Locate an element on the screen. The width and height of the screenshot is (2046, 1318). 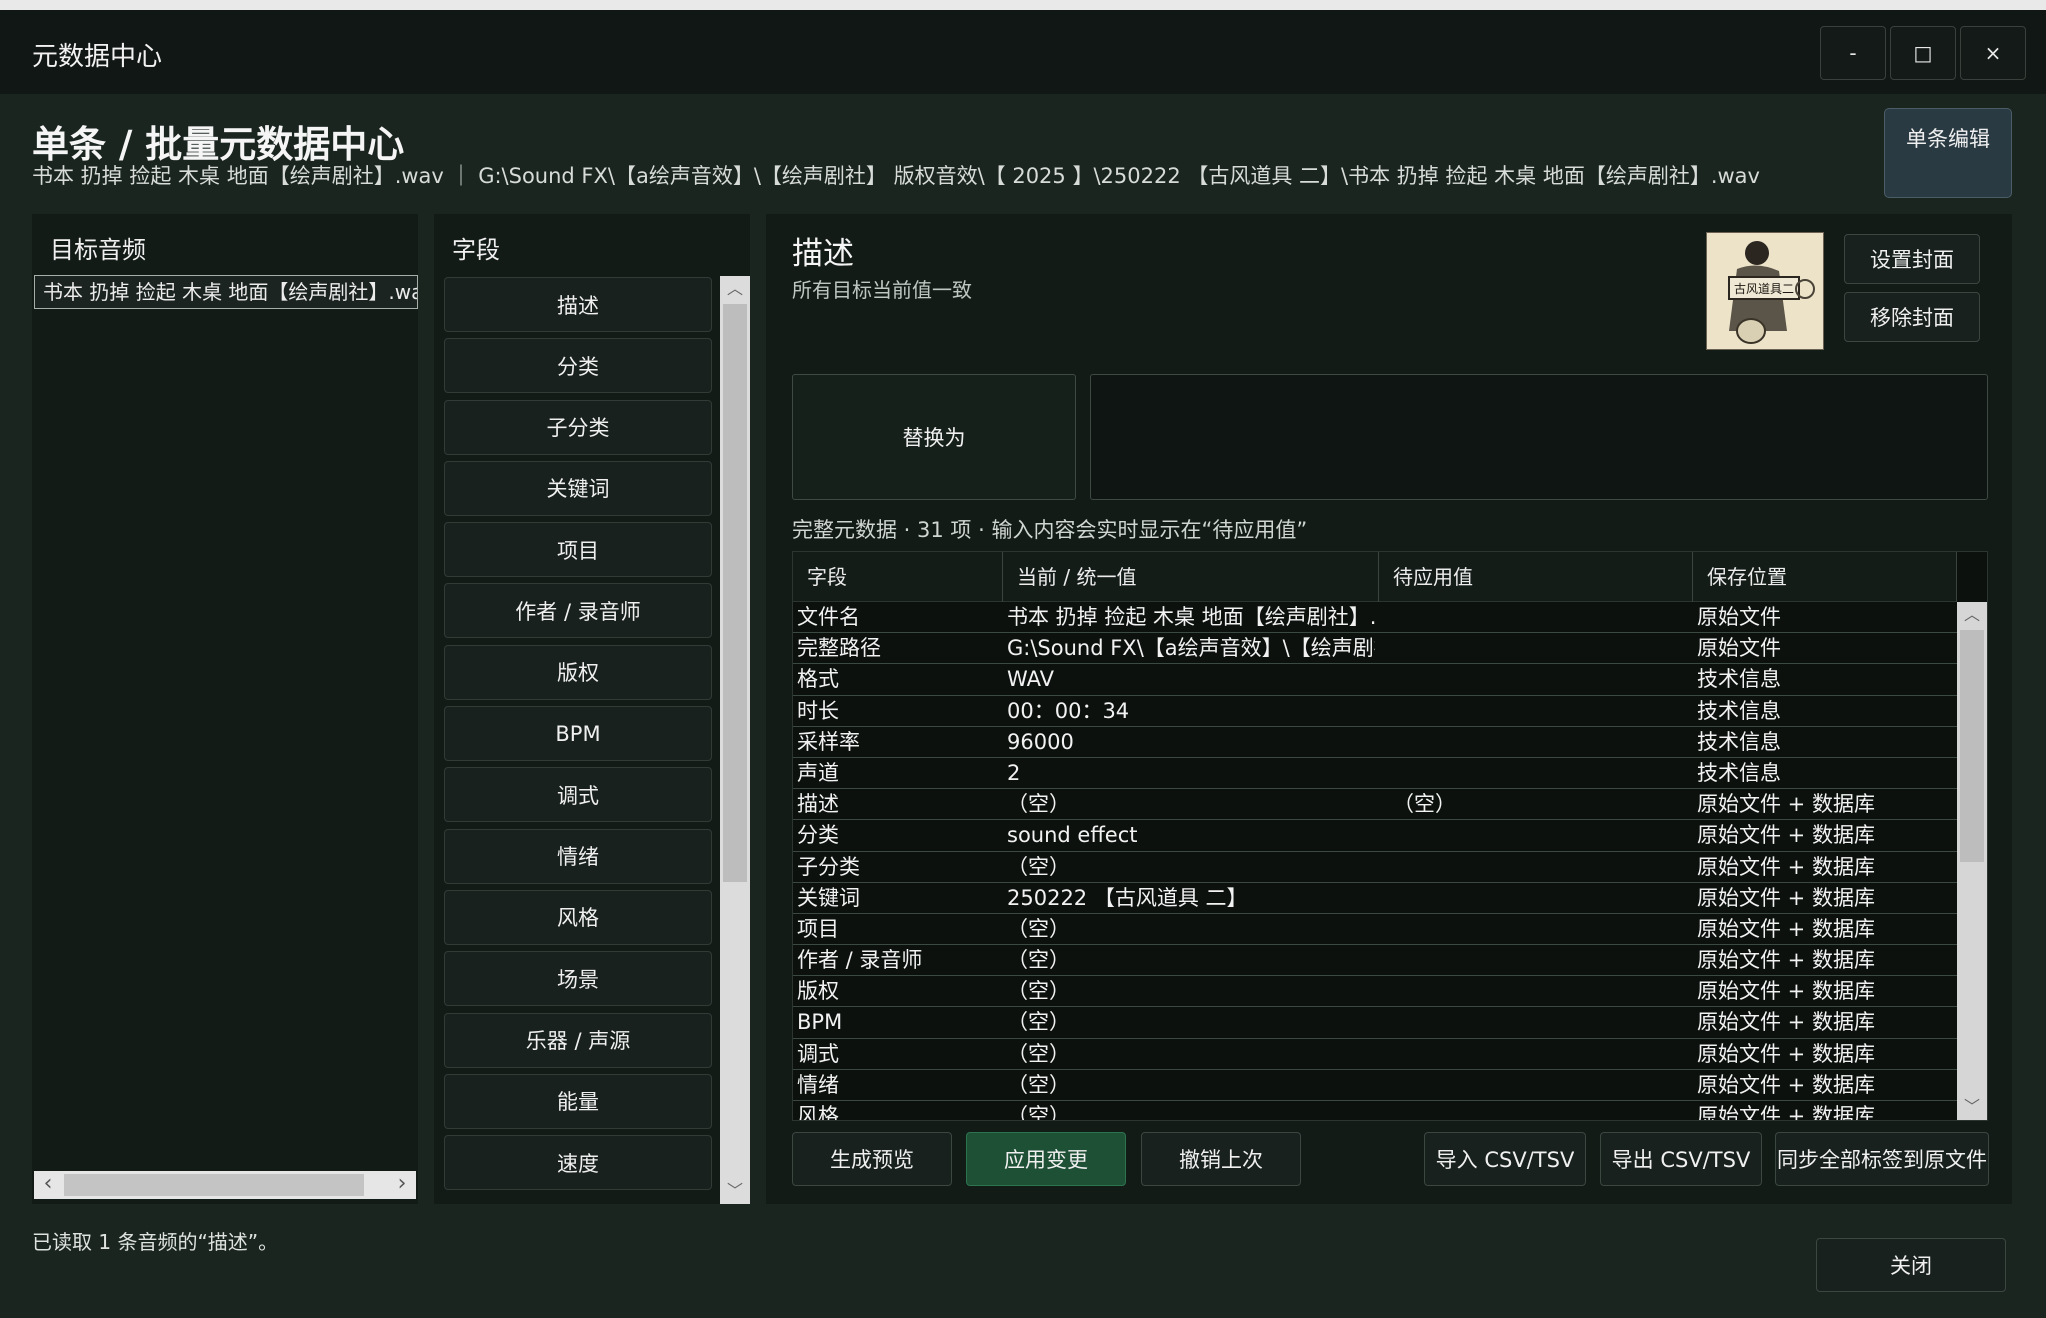
field-list-vscrollbar: ︿ ﹀ is located at coordinates (735, 740).